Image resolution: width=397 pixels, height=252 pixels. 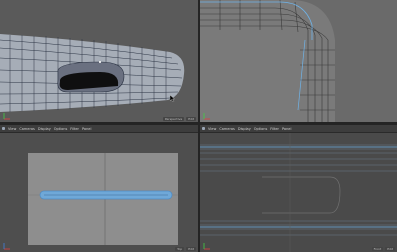 I want to click on viewport-footer: Top Edit, so click(x=186, y=249).